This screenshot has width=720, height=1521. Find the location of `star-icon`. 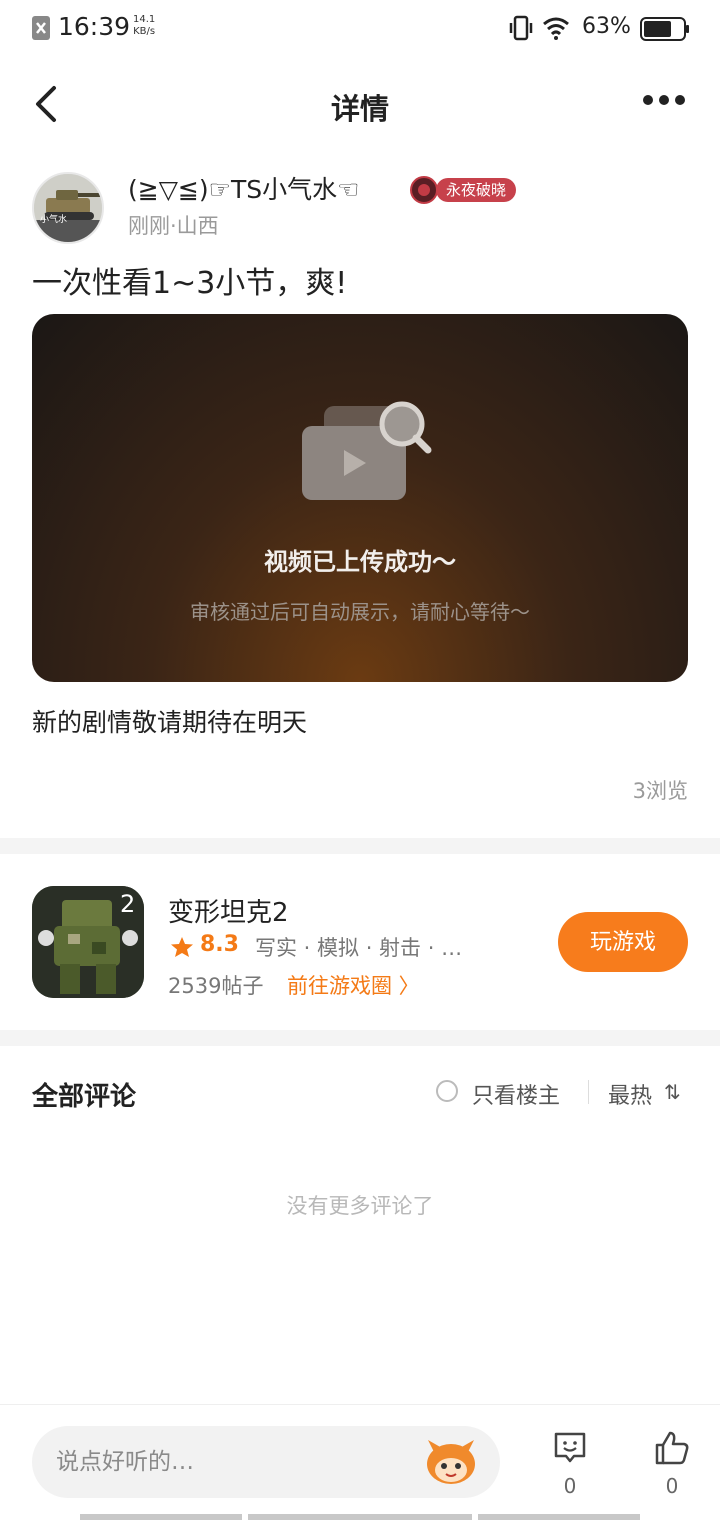

star-icon is located at coordinates (182, 947).